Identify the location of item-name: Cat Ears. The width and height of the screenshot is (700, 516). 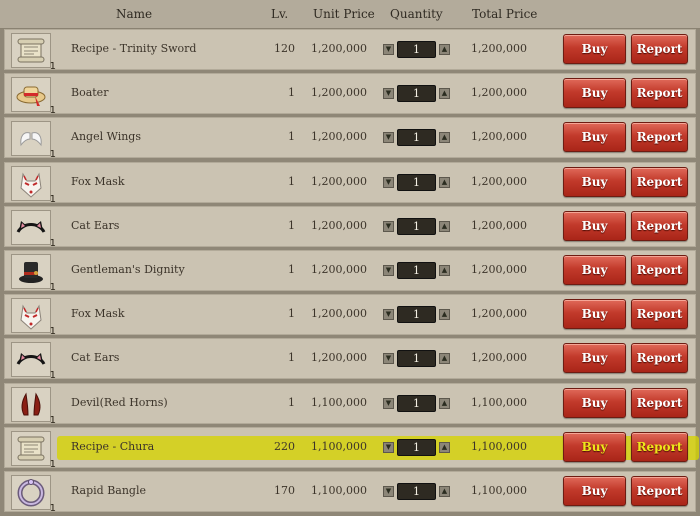
(95, 358).